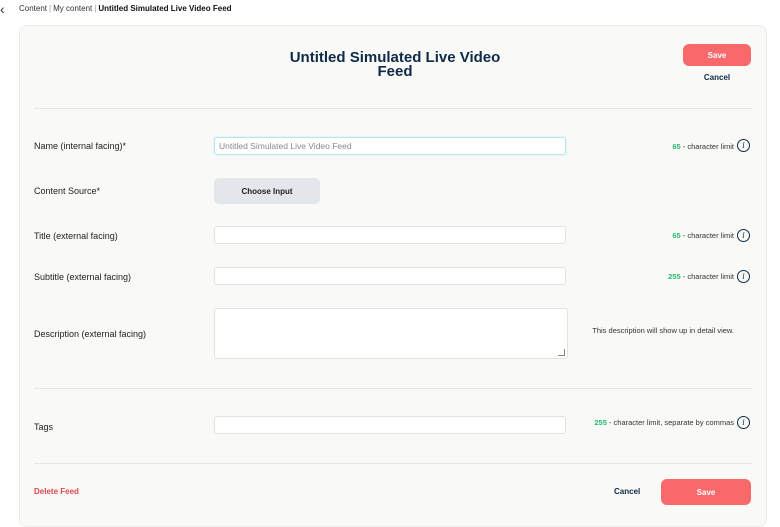 The height and width of the screenshot is (527, 780). Describe the element at coordinates (395, 64) in the screenshot. I see `page-title: Untitled Simulated Live Video Feed` at that location.